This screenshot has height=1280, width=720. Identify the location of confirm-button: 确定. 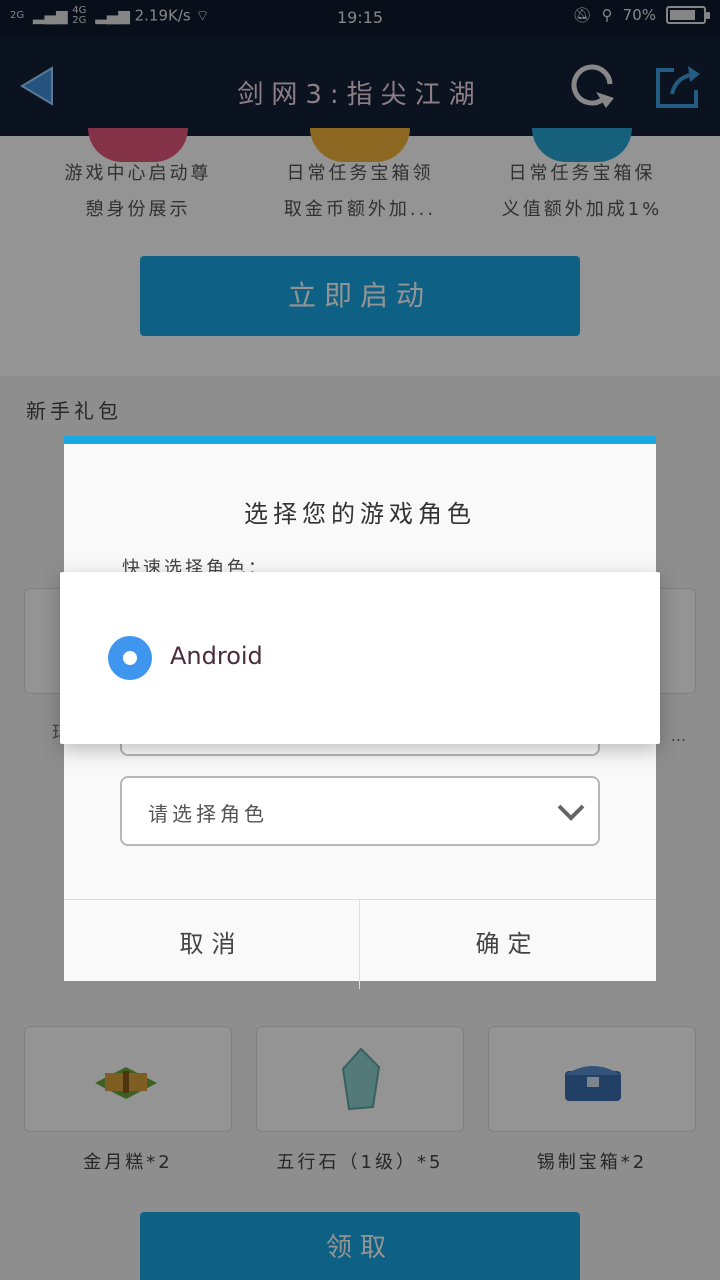
(507, 944).